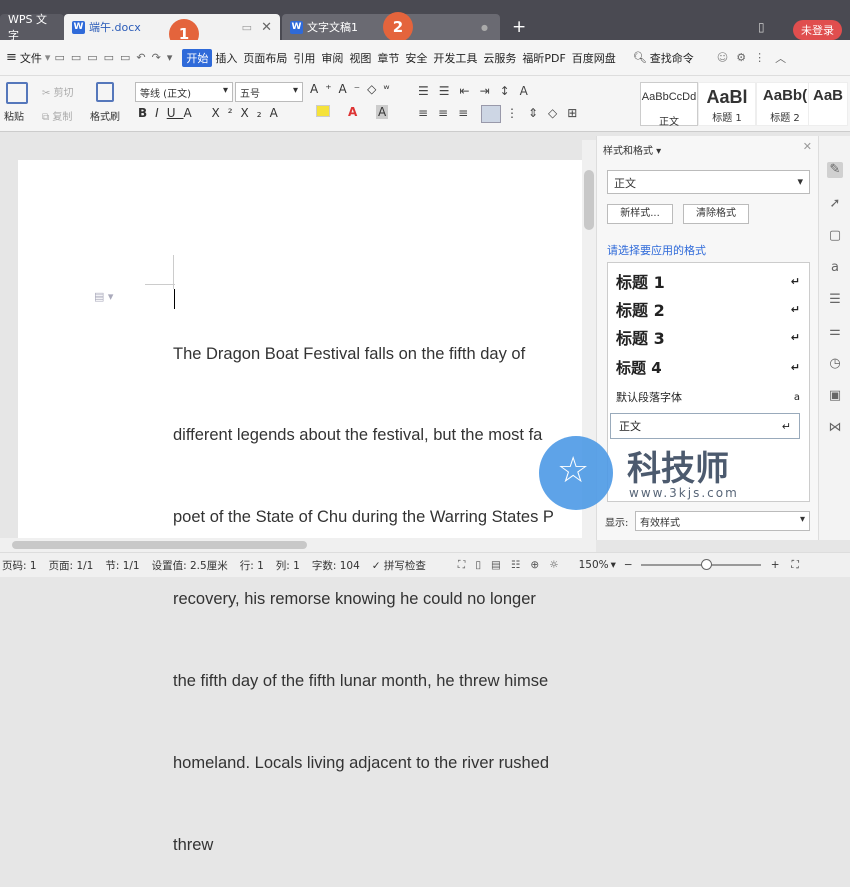 The height and width of the screenshot is (887, 850). Describe the element at coordinates (594, 565) in the screenshot. I see `zoom-value: 150%` at that location.